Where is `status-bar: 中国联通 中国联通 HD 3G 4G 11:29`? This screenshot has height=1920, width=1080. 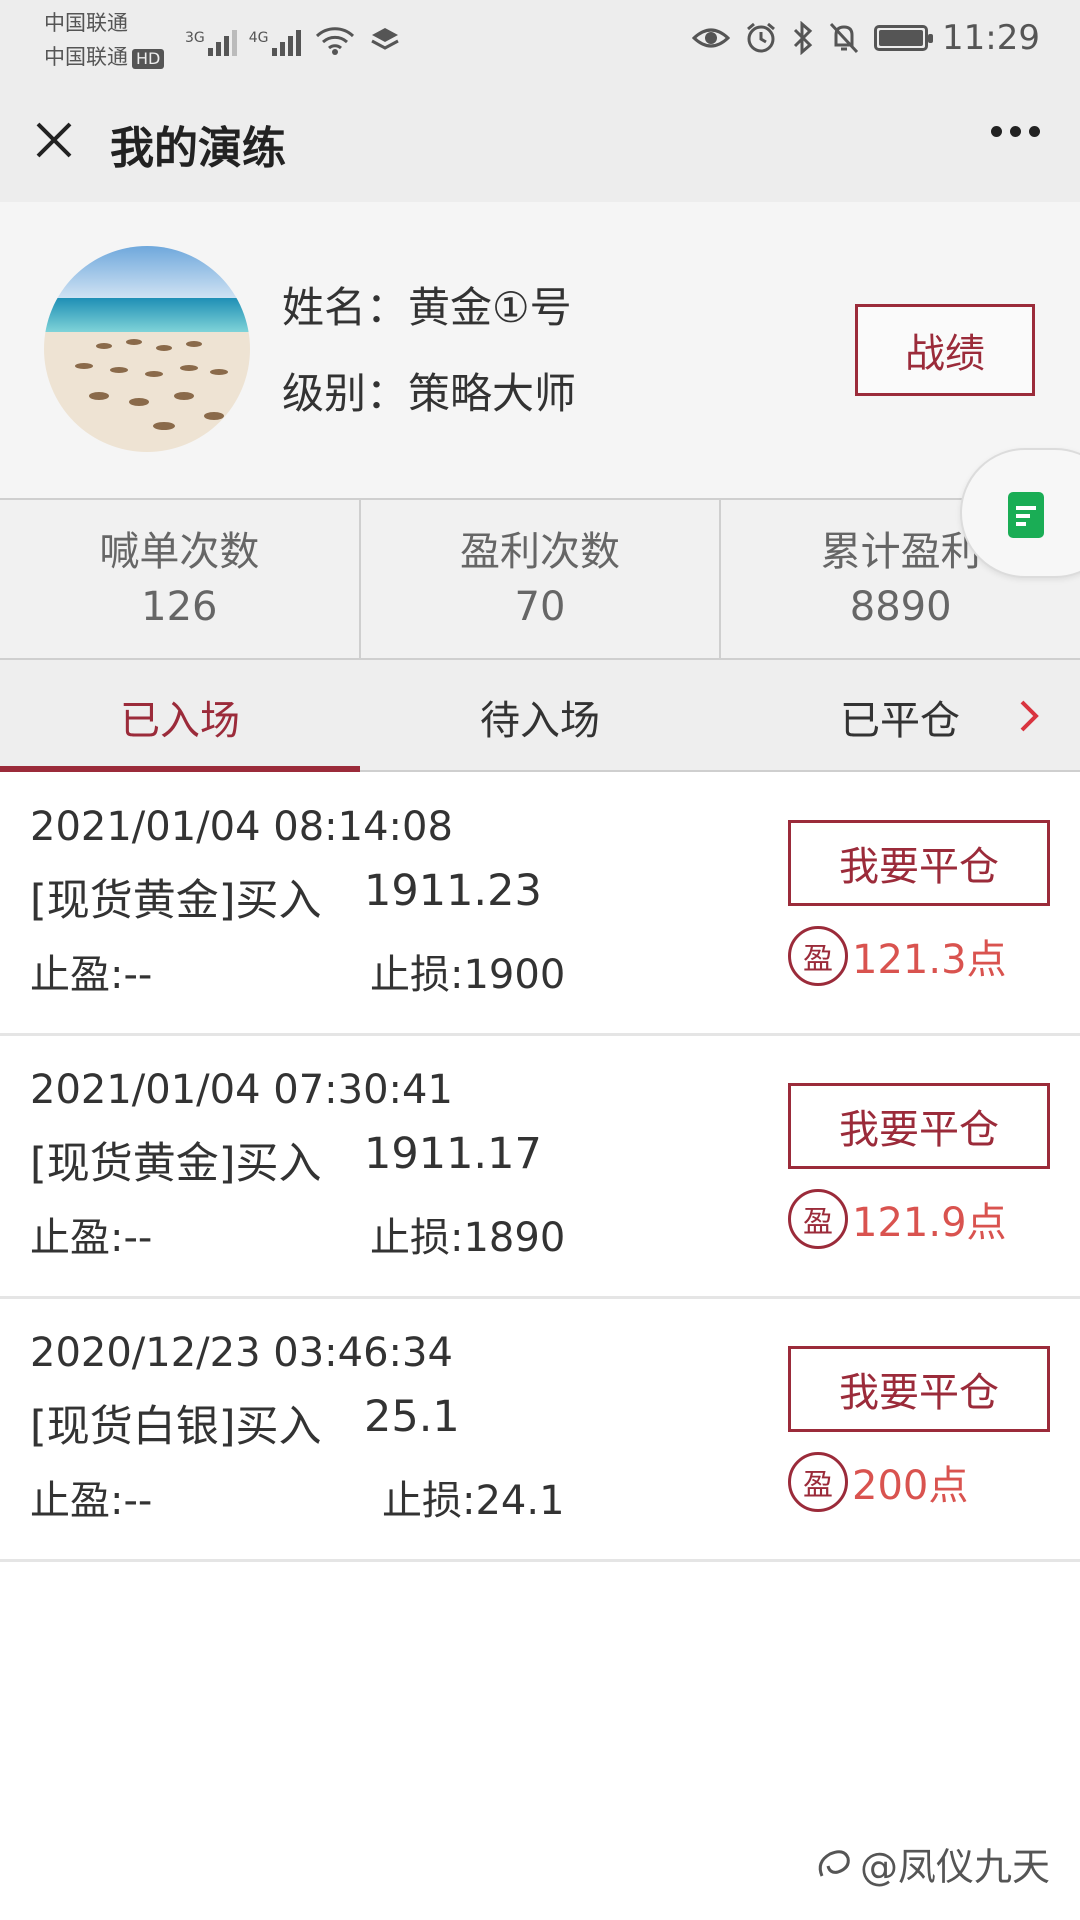
status-bar: 中国联通 中国联通 HD 3G 4G 11:29 is located at coordinates (540, 38).